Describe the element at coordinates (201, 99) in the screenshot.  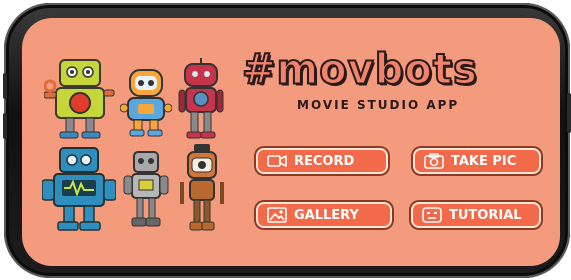
I see `robot-red` at that location.